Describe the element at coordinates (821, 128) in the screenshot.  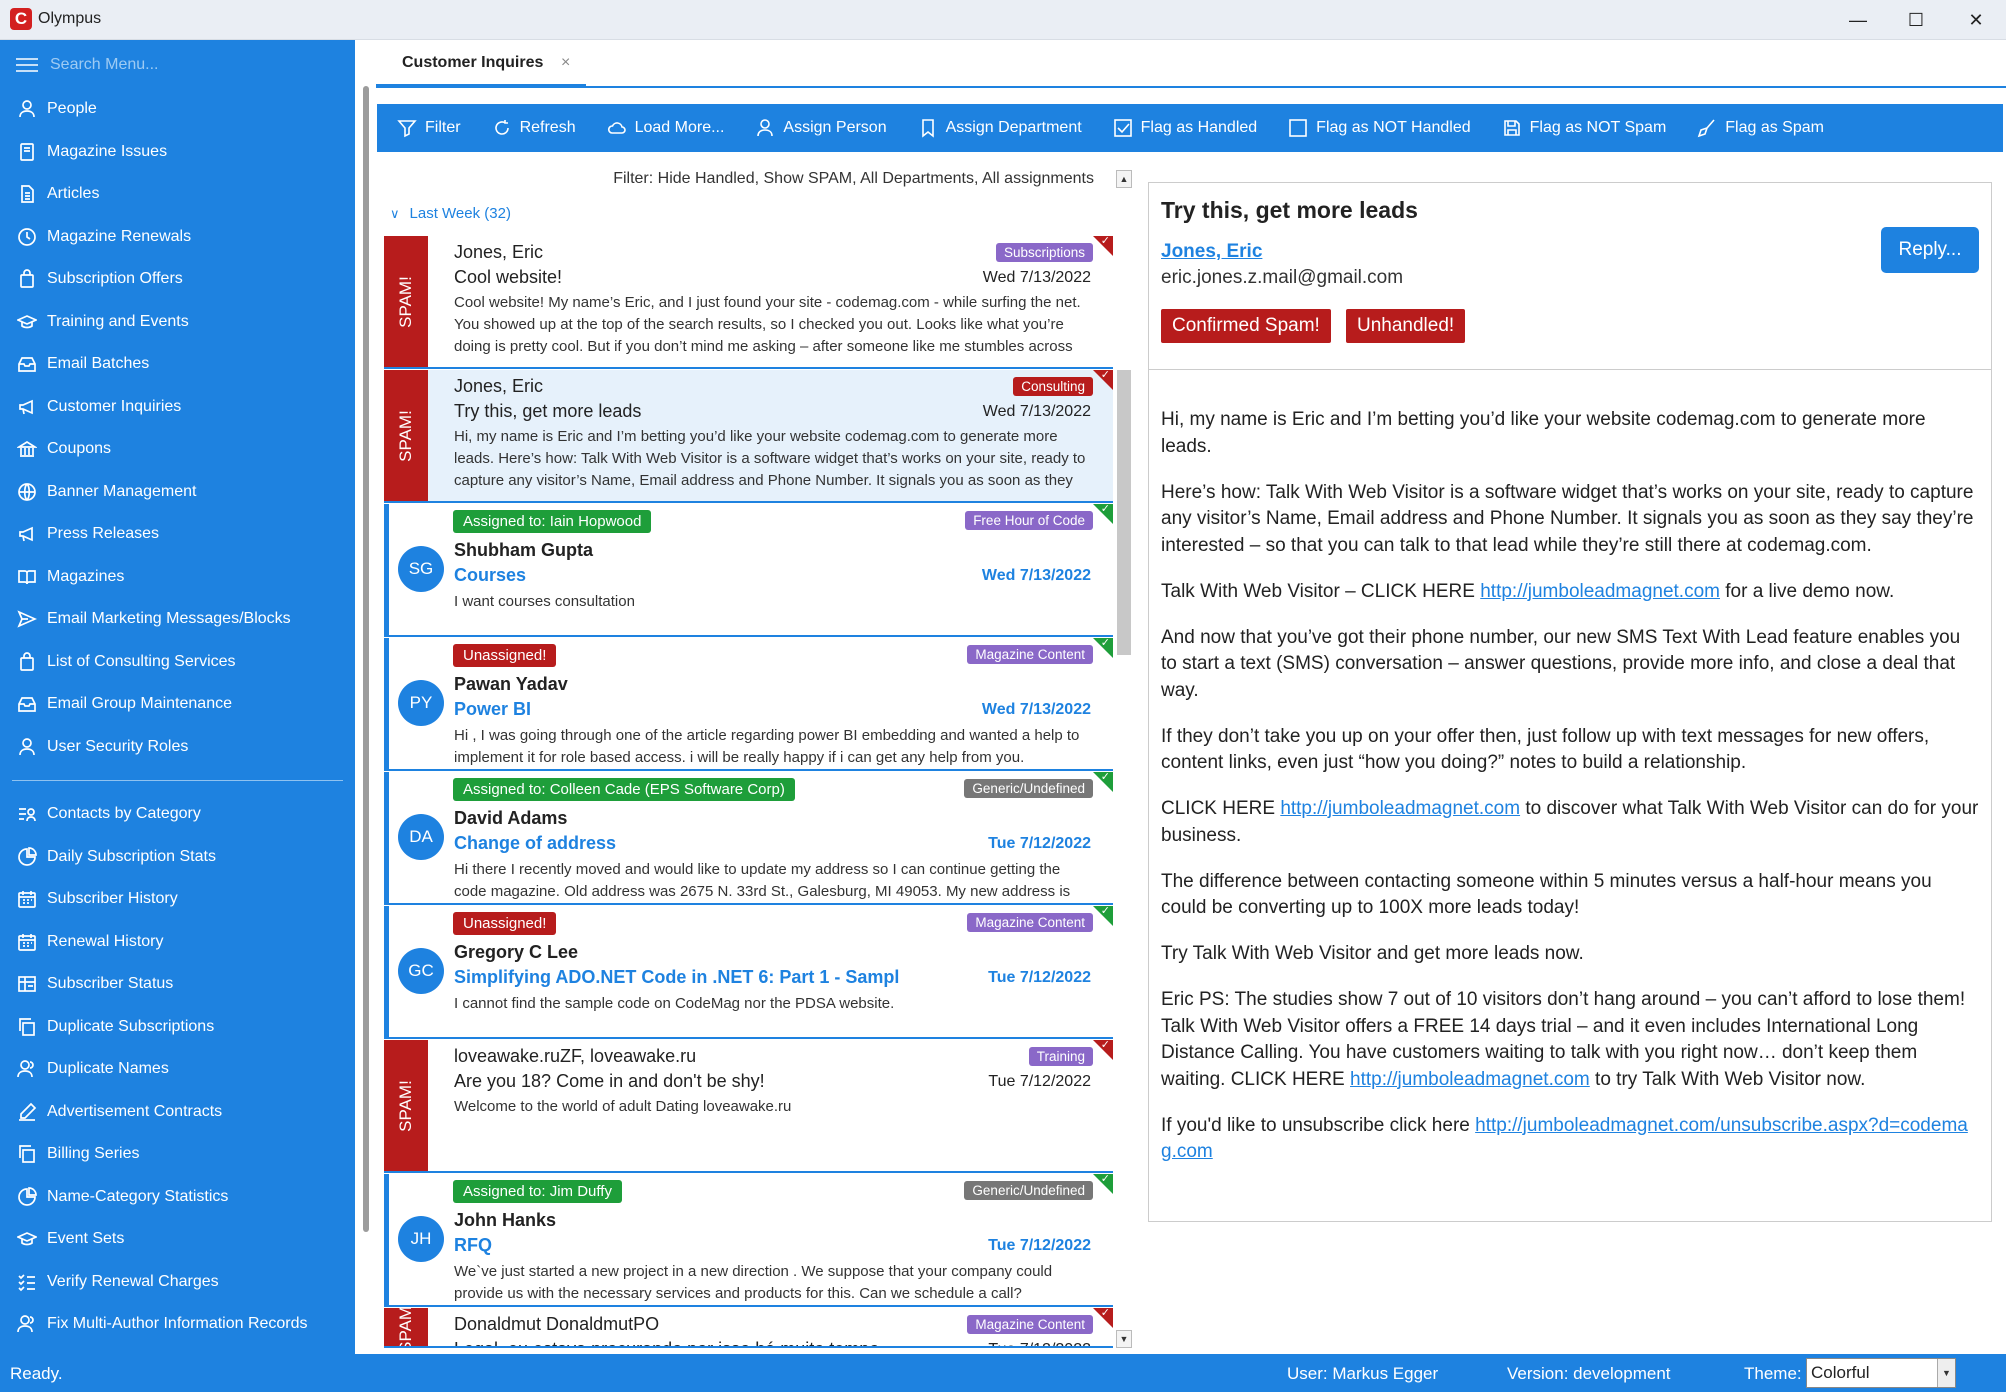
I see `assign-person-button: Assign Person` at that location.